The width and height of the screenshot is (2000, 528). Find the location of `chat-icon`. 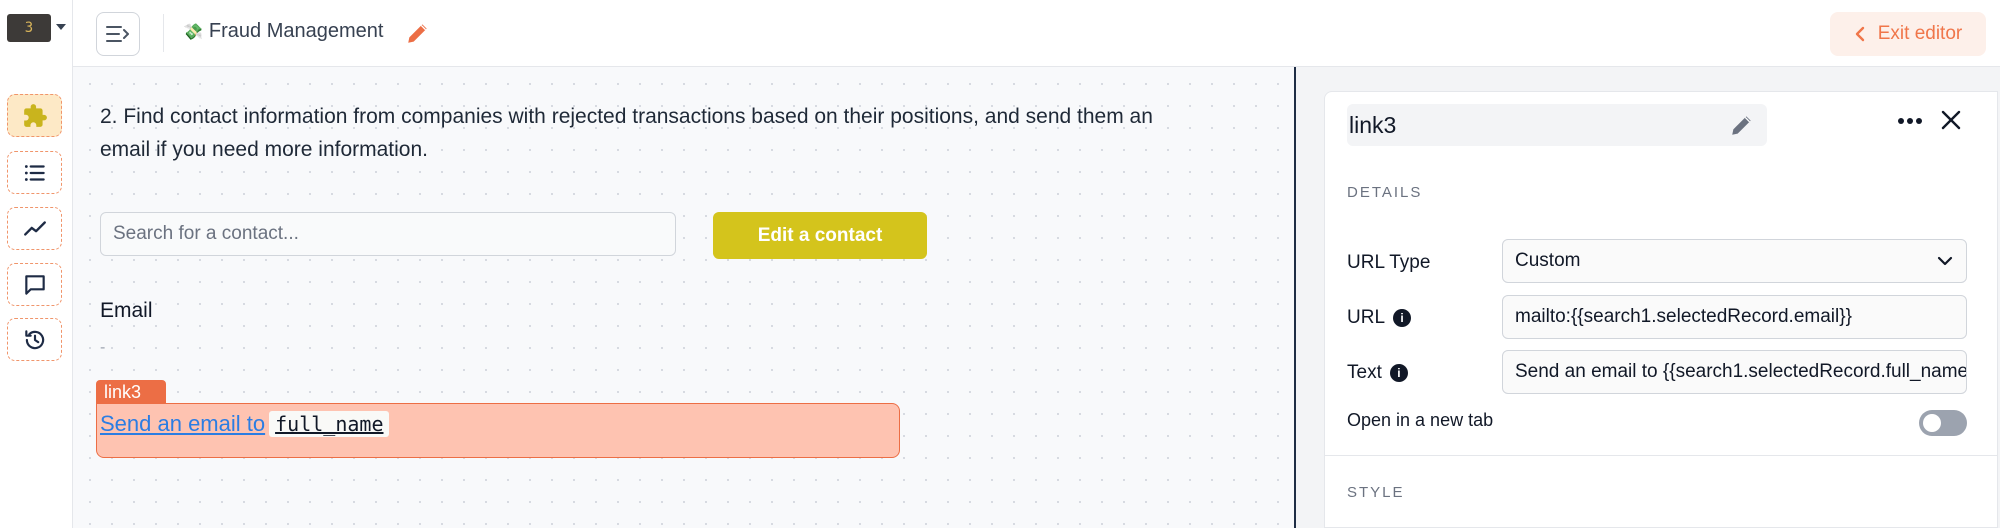

chat-icon is located at coordinates (34, 284).